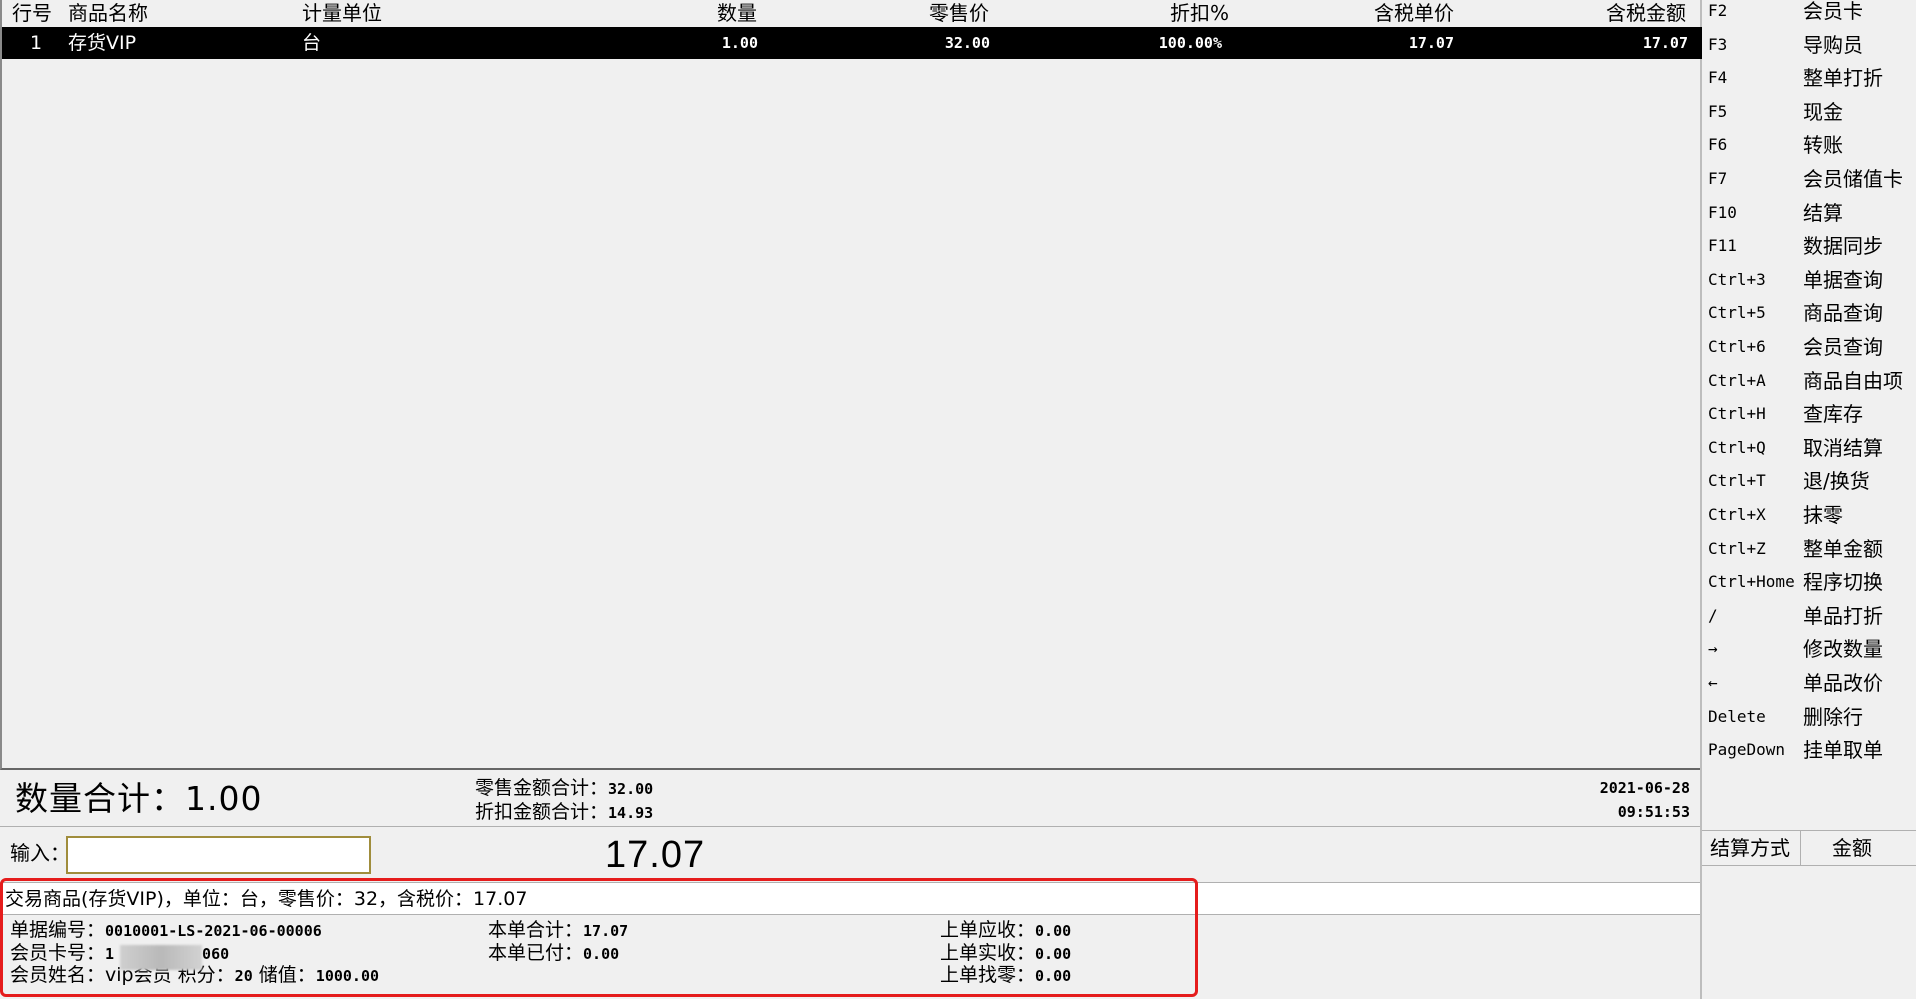 Image resolution: width=1916 pixels, height=999 pixels. Describe the element at coordinates (1713, 649) in the screenshot. I see `shortcut-key: →` at that location.